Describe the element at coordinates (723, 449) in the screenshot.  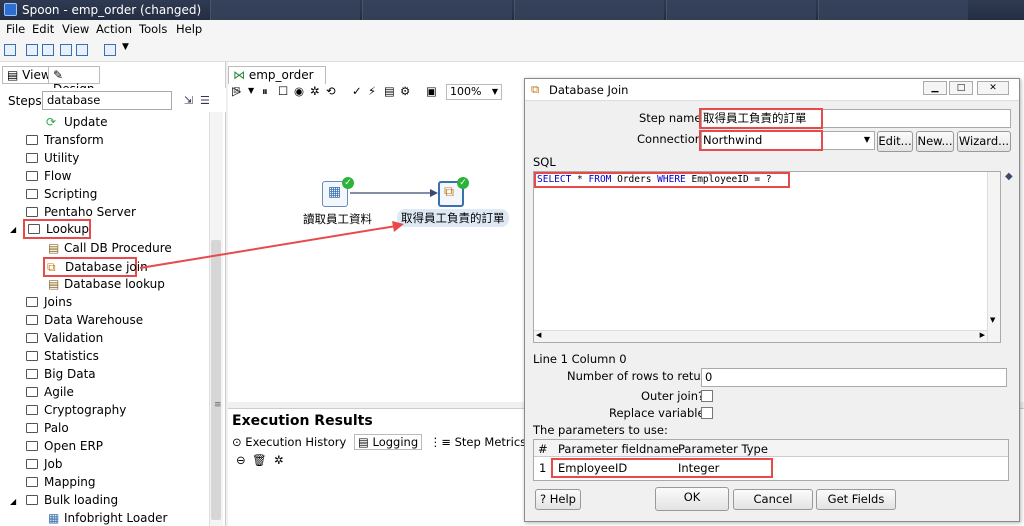
I see `header-type: Parameter Type` at that location.